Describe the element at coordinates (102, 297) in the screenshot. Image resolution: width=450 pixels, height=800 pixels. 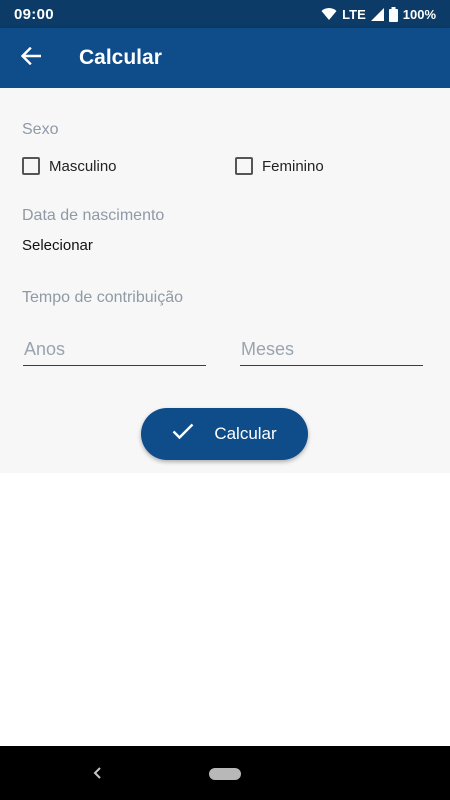
I see `contribution-label: Tempo de contribuição` at that location.